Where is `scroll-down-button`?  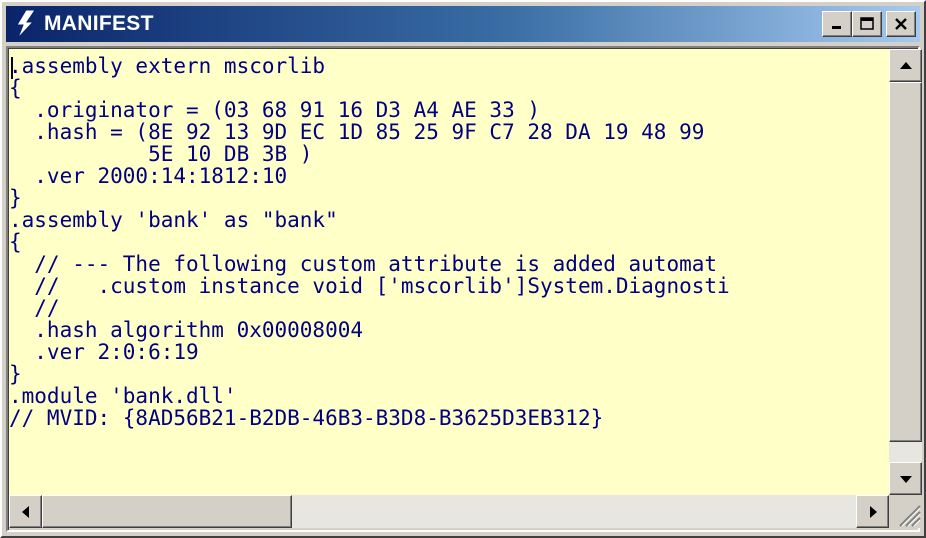 scroll-down-button is located at coordinates (905, 478).